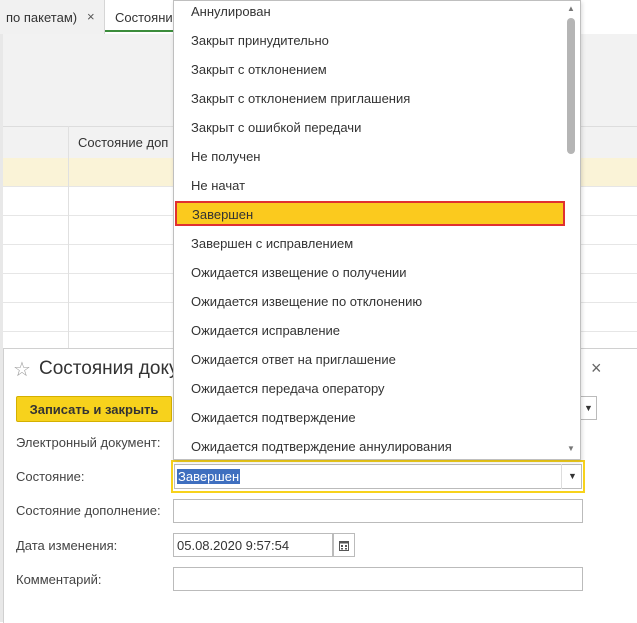 The image size is (637, 623). Describe the element at coordinates (140, 31) in the screenshot. I see `active-tab-indicator` at that location.